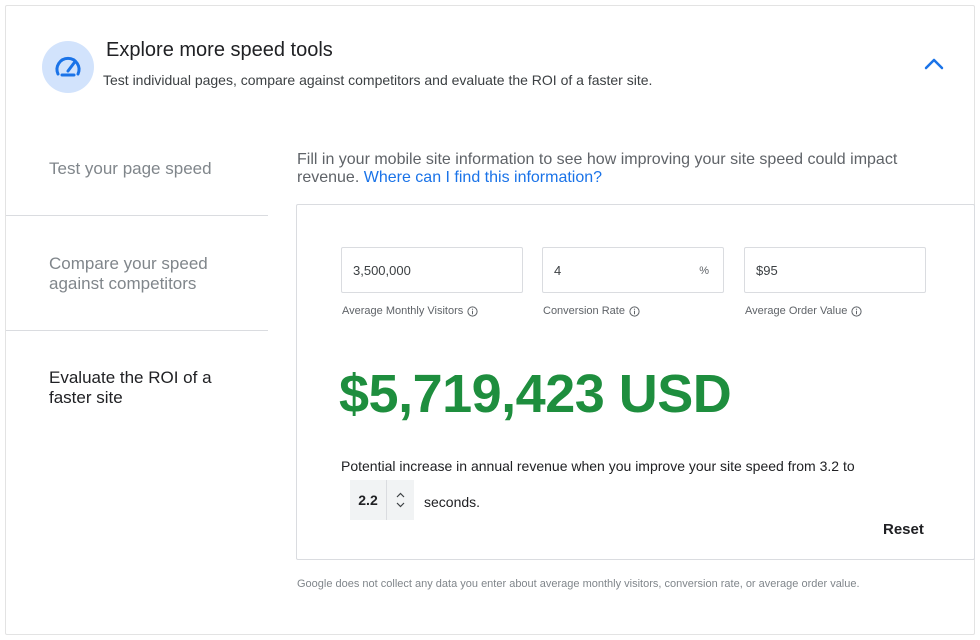  I want to click on order-value-input, so click(835, 270).